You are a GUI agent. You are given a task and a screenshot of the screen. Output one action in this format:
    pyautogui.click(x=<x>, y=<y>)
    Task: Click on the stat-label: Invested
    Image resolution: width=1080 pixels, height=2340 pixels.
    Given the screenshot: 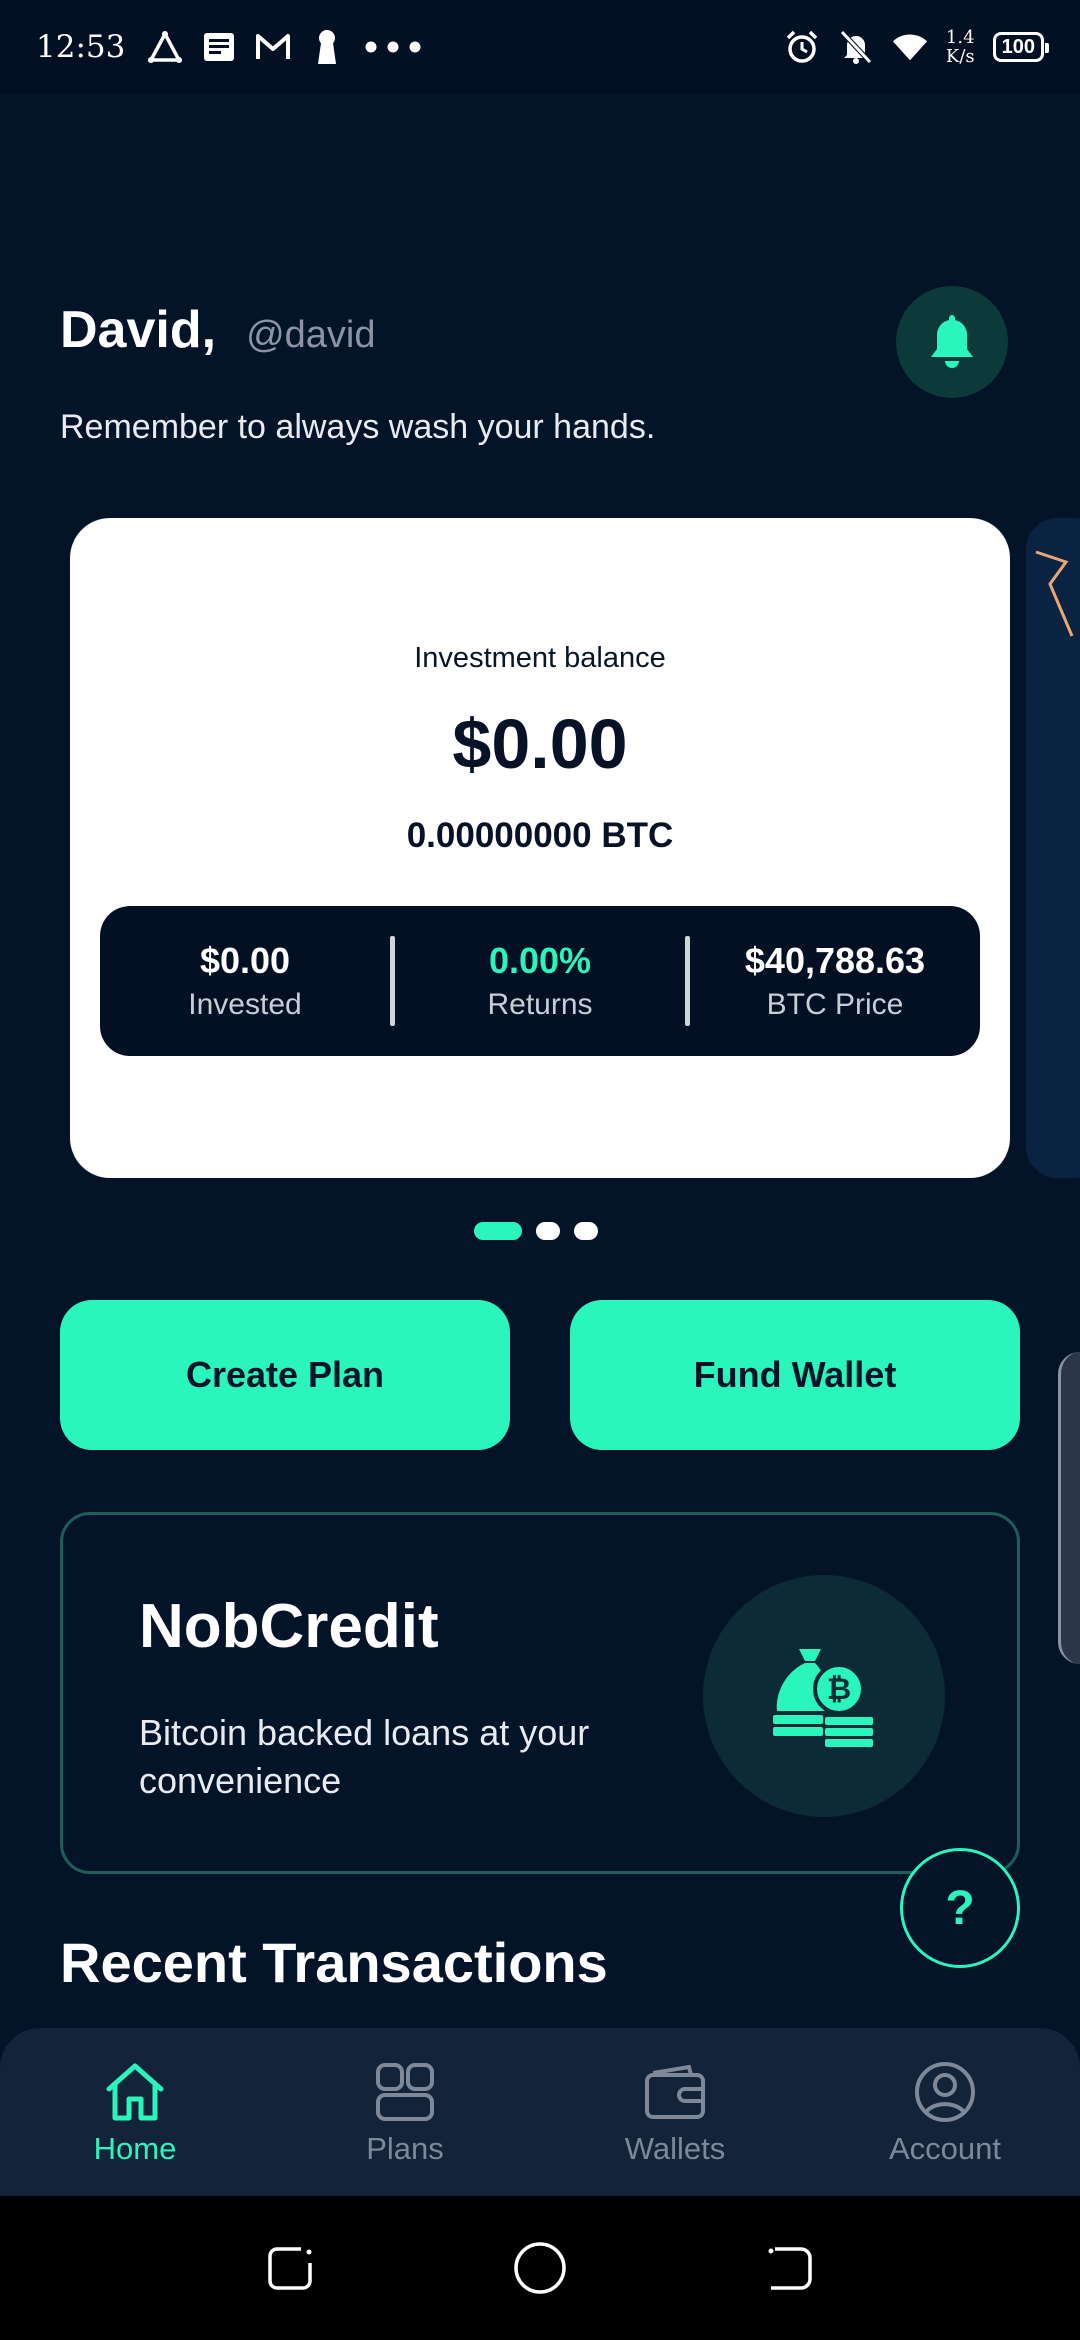 What is the action you would take?
    pyautogui.click(x=245, y=1004)
    